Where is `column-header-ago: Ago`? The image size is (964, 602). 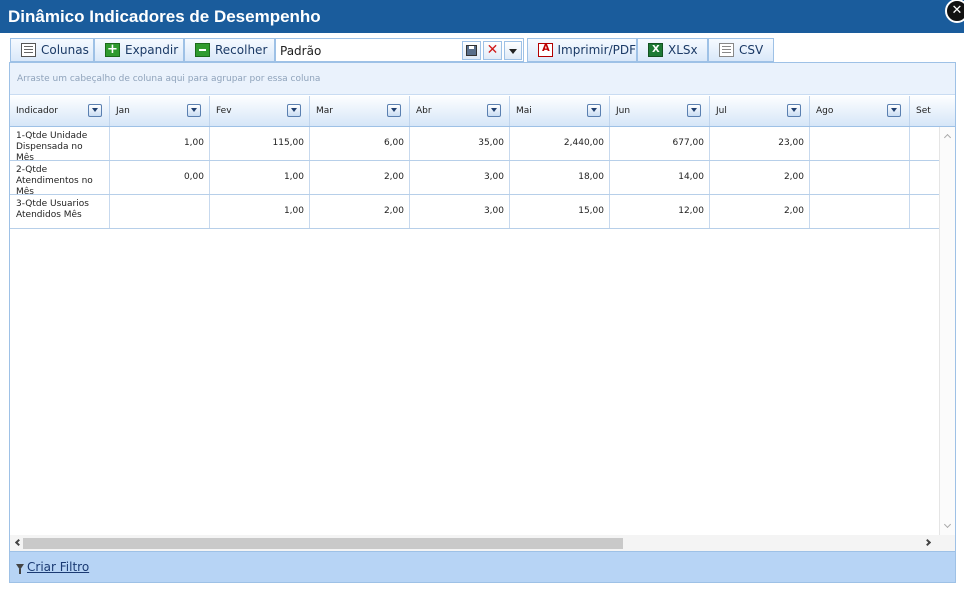 column-header-ago: Ago is located at coordinates (860, 111).